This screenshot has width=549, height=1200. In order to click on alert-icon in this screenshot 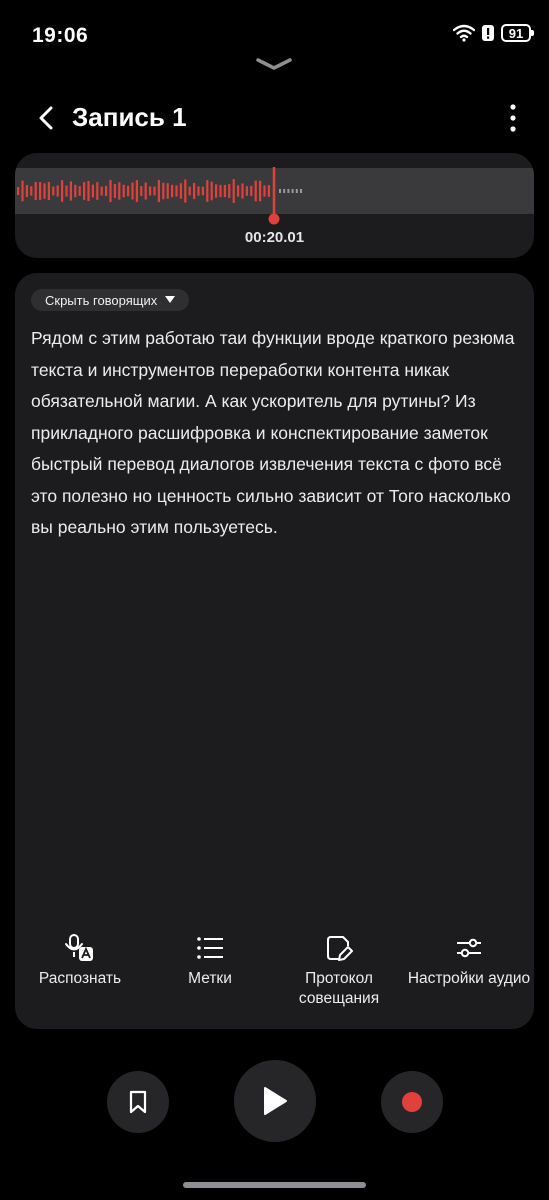, I will do `click(488, 33)`.